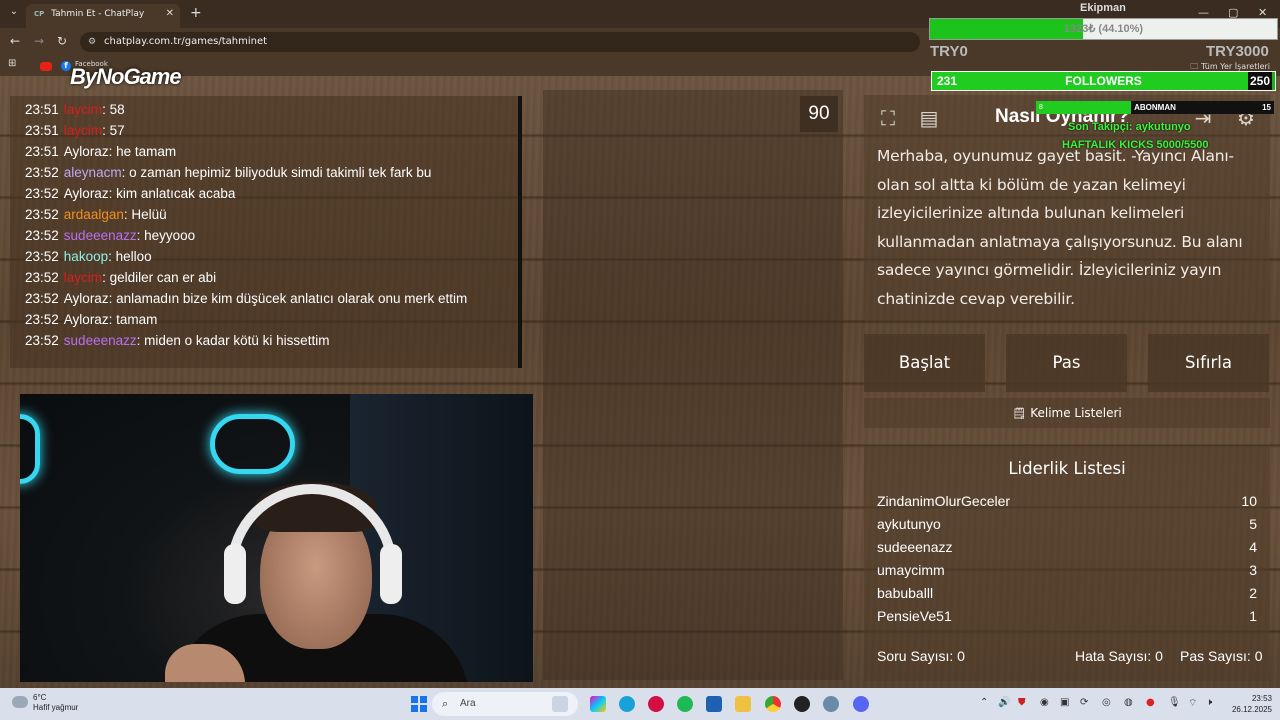 The height and width of the screenshot is (720, 1280). Describe the element at coordinates (1067, 504) in the screenshot. I see `leaderboard-row: ZindanimOlurGeceler 10` at that location.